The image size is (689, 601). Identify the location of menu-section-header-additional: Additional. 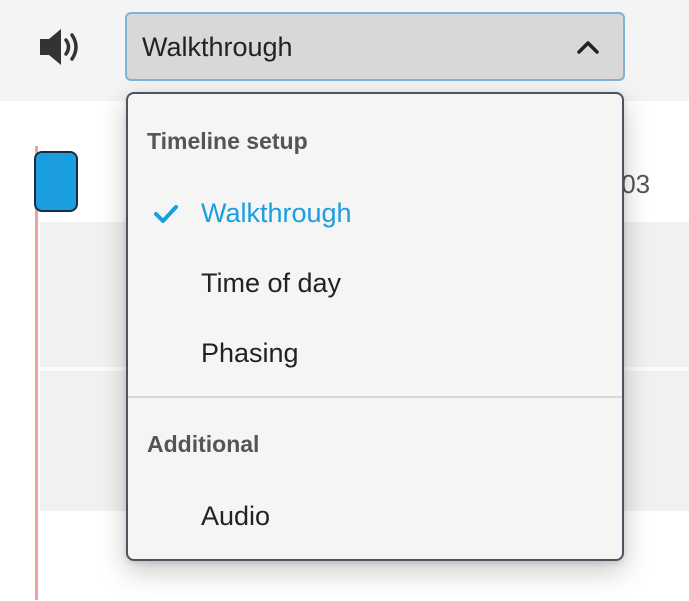
(203, 444).